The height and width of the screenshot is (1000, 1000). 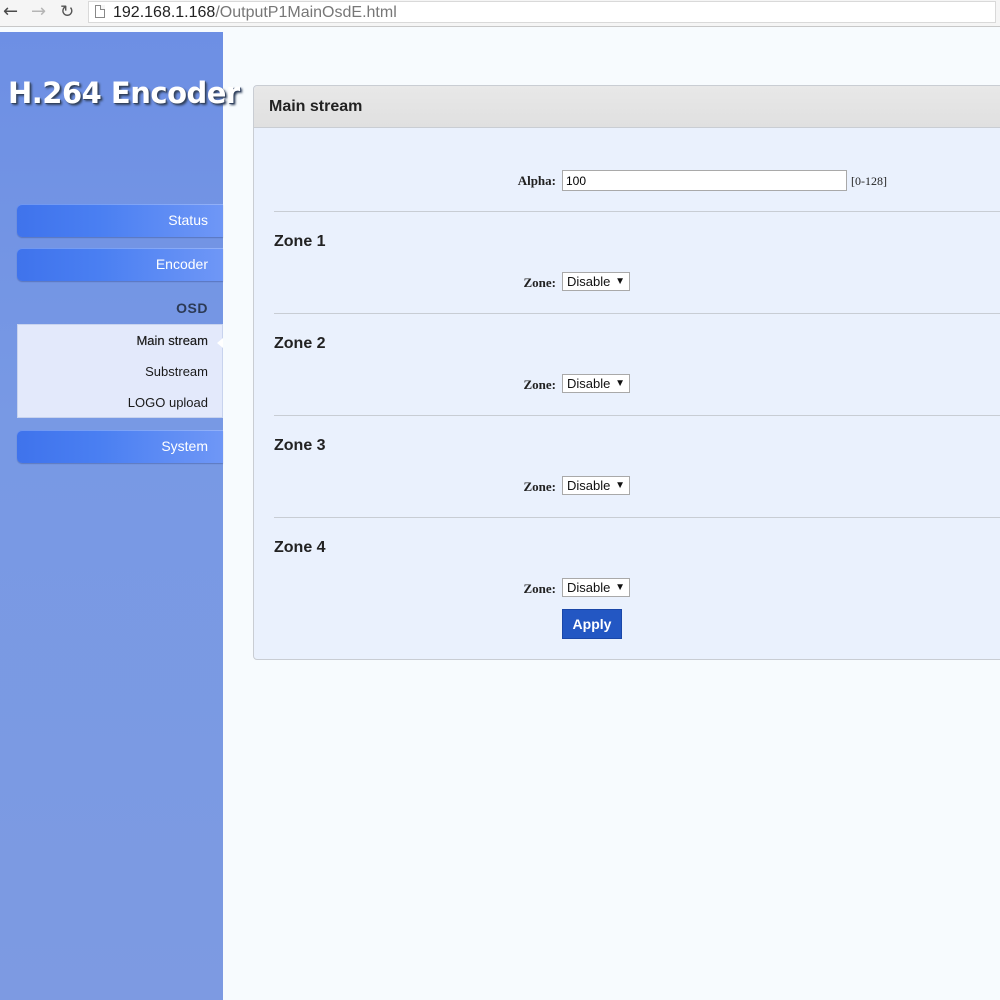 I want to click on zone-1-label: Zone:, so click(x=540, y=282).